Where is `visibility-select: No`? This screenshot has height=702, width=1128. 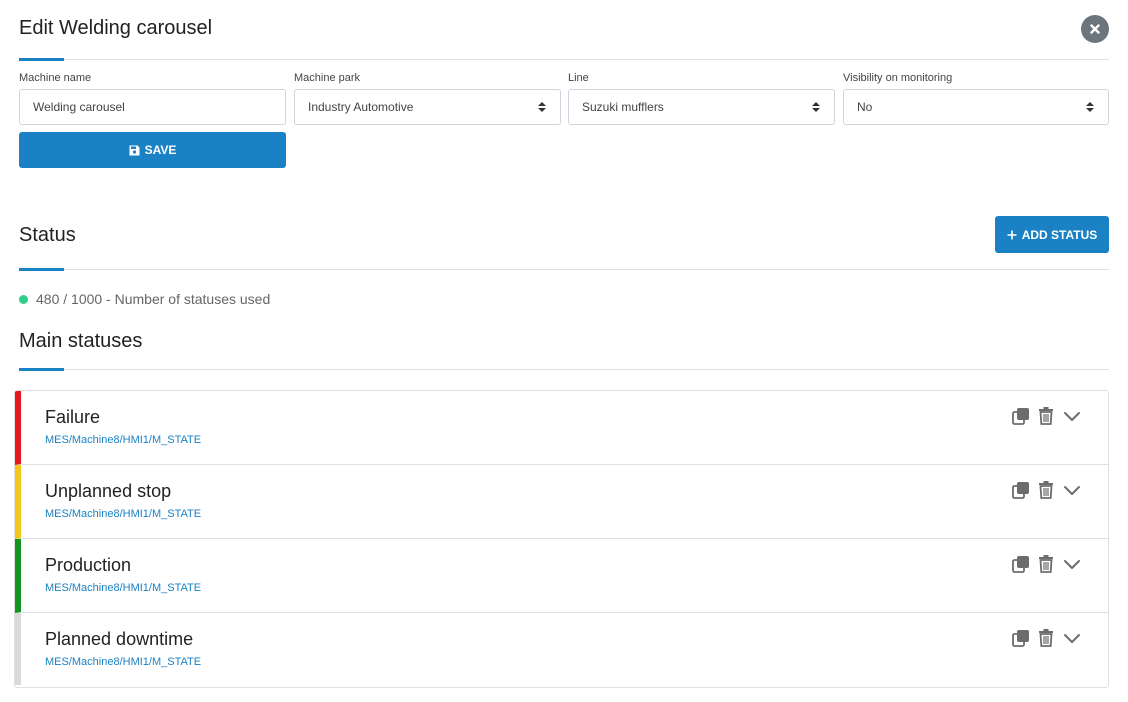 visibility-select: No is located at coordinates (976, 107).